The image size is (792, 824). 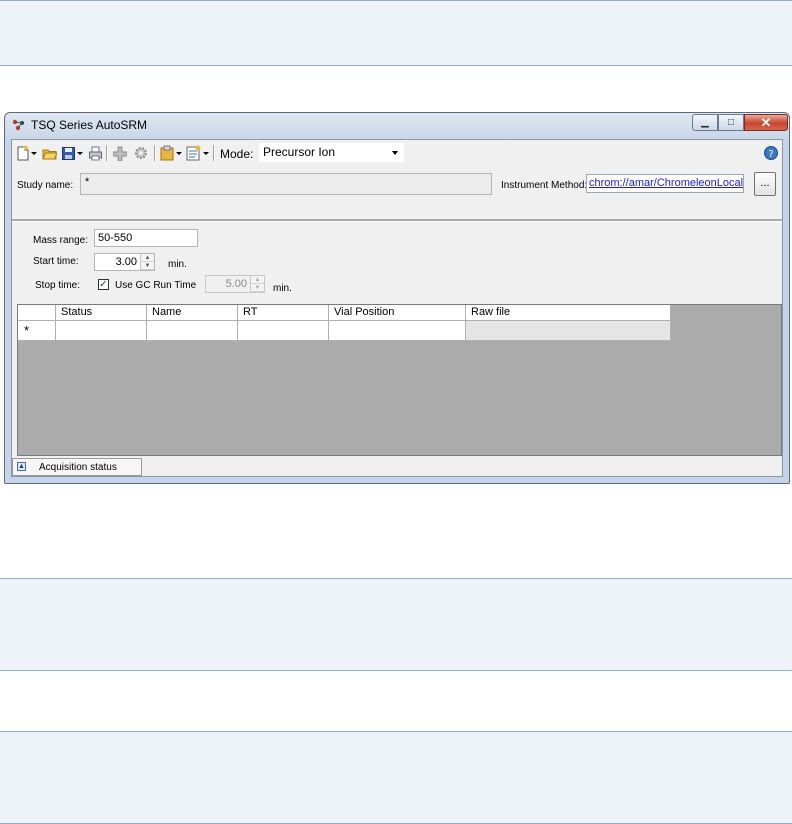 What do you see at coordinates (37, 313) in the screenshot?
I see `grid-corner-header` at bounding box center [37, 313].